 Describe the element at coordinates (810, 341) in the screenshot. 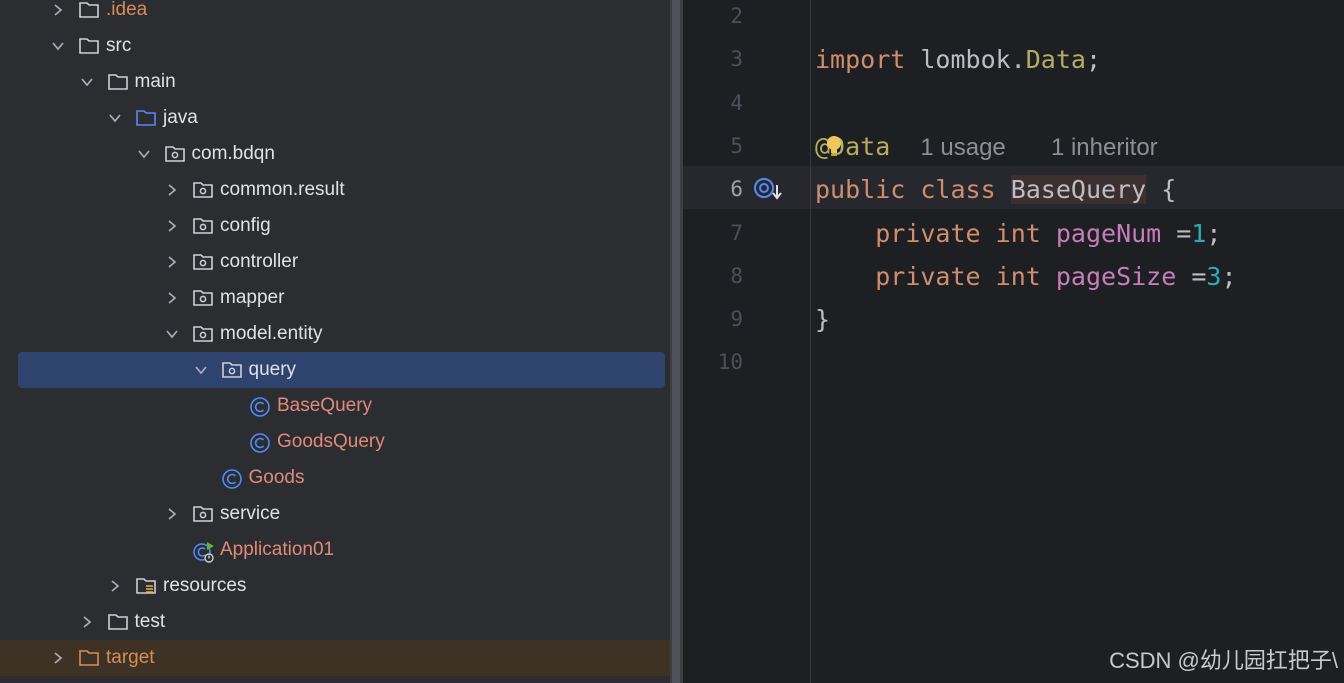

I see `gutter-separator` at that location.